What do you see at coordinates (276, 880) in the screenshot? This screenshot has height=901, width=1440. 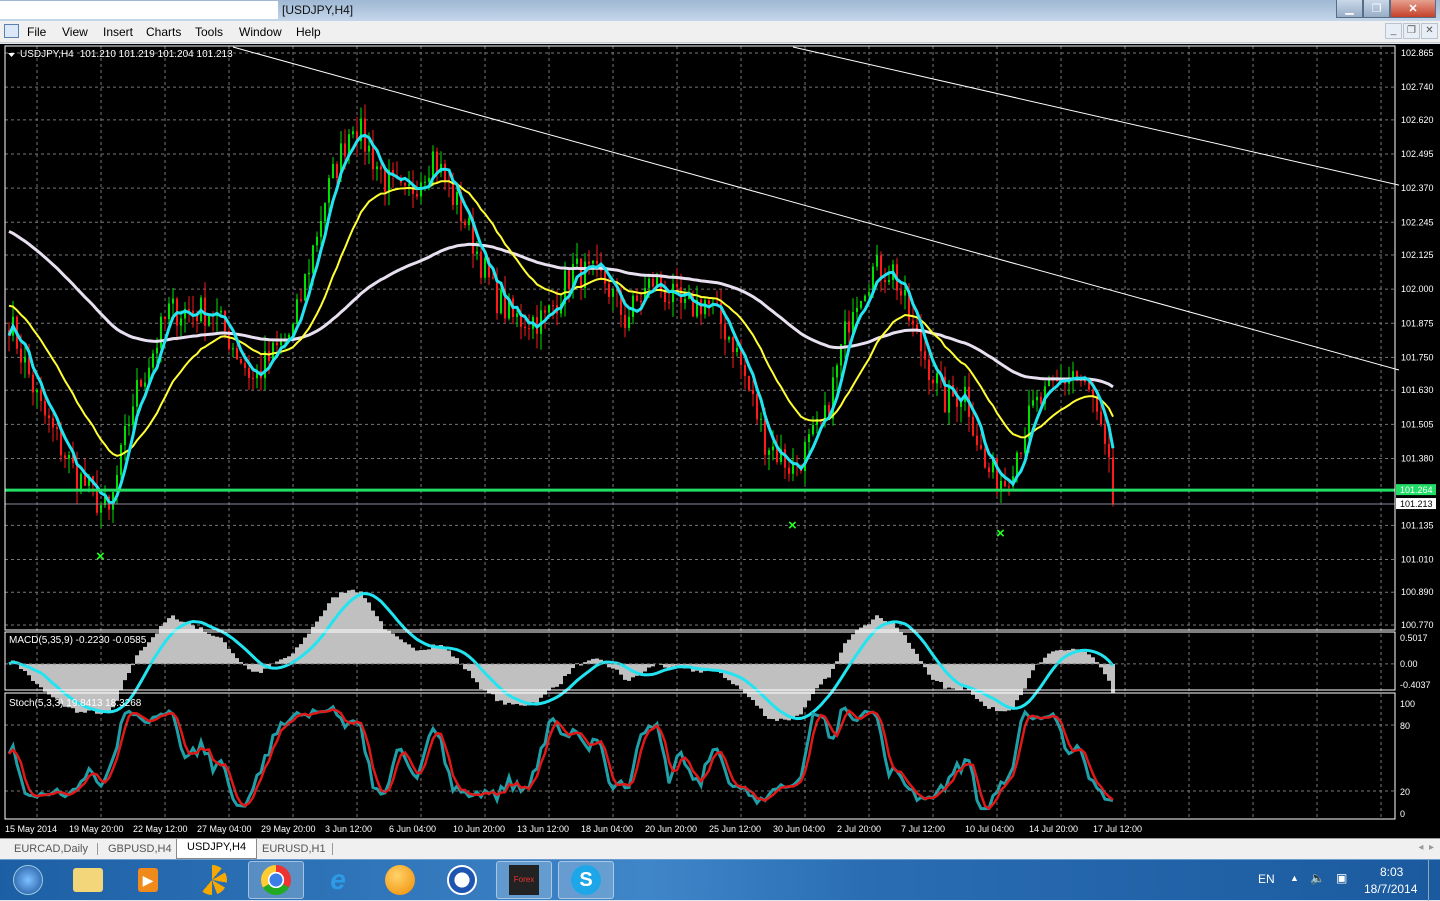 I see `taskbar-chrome` at bounding box center [276, 880].